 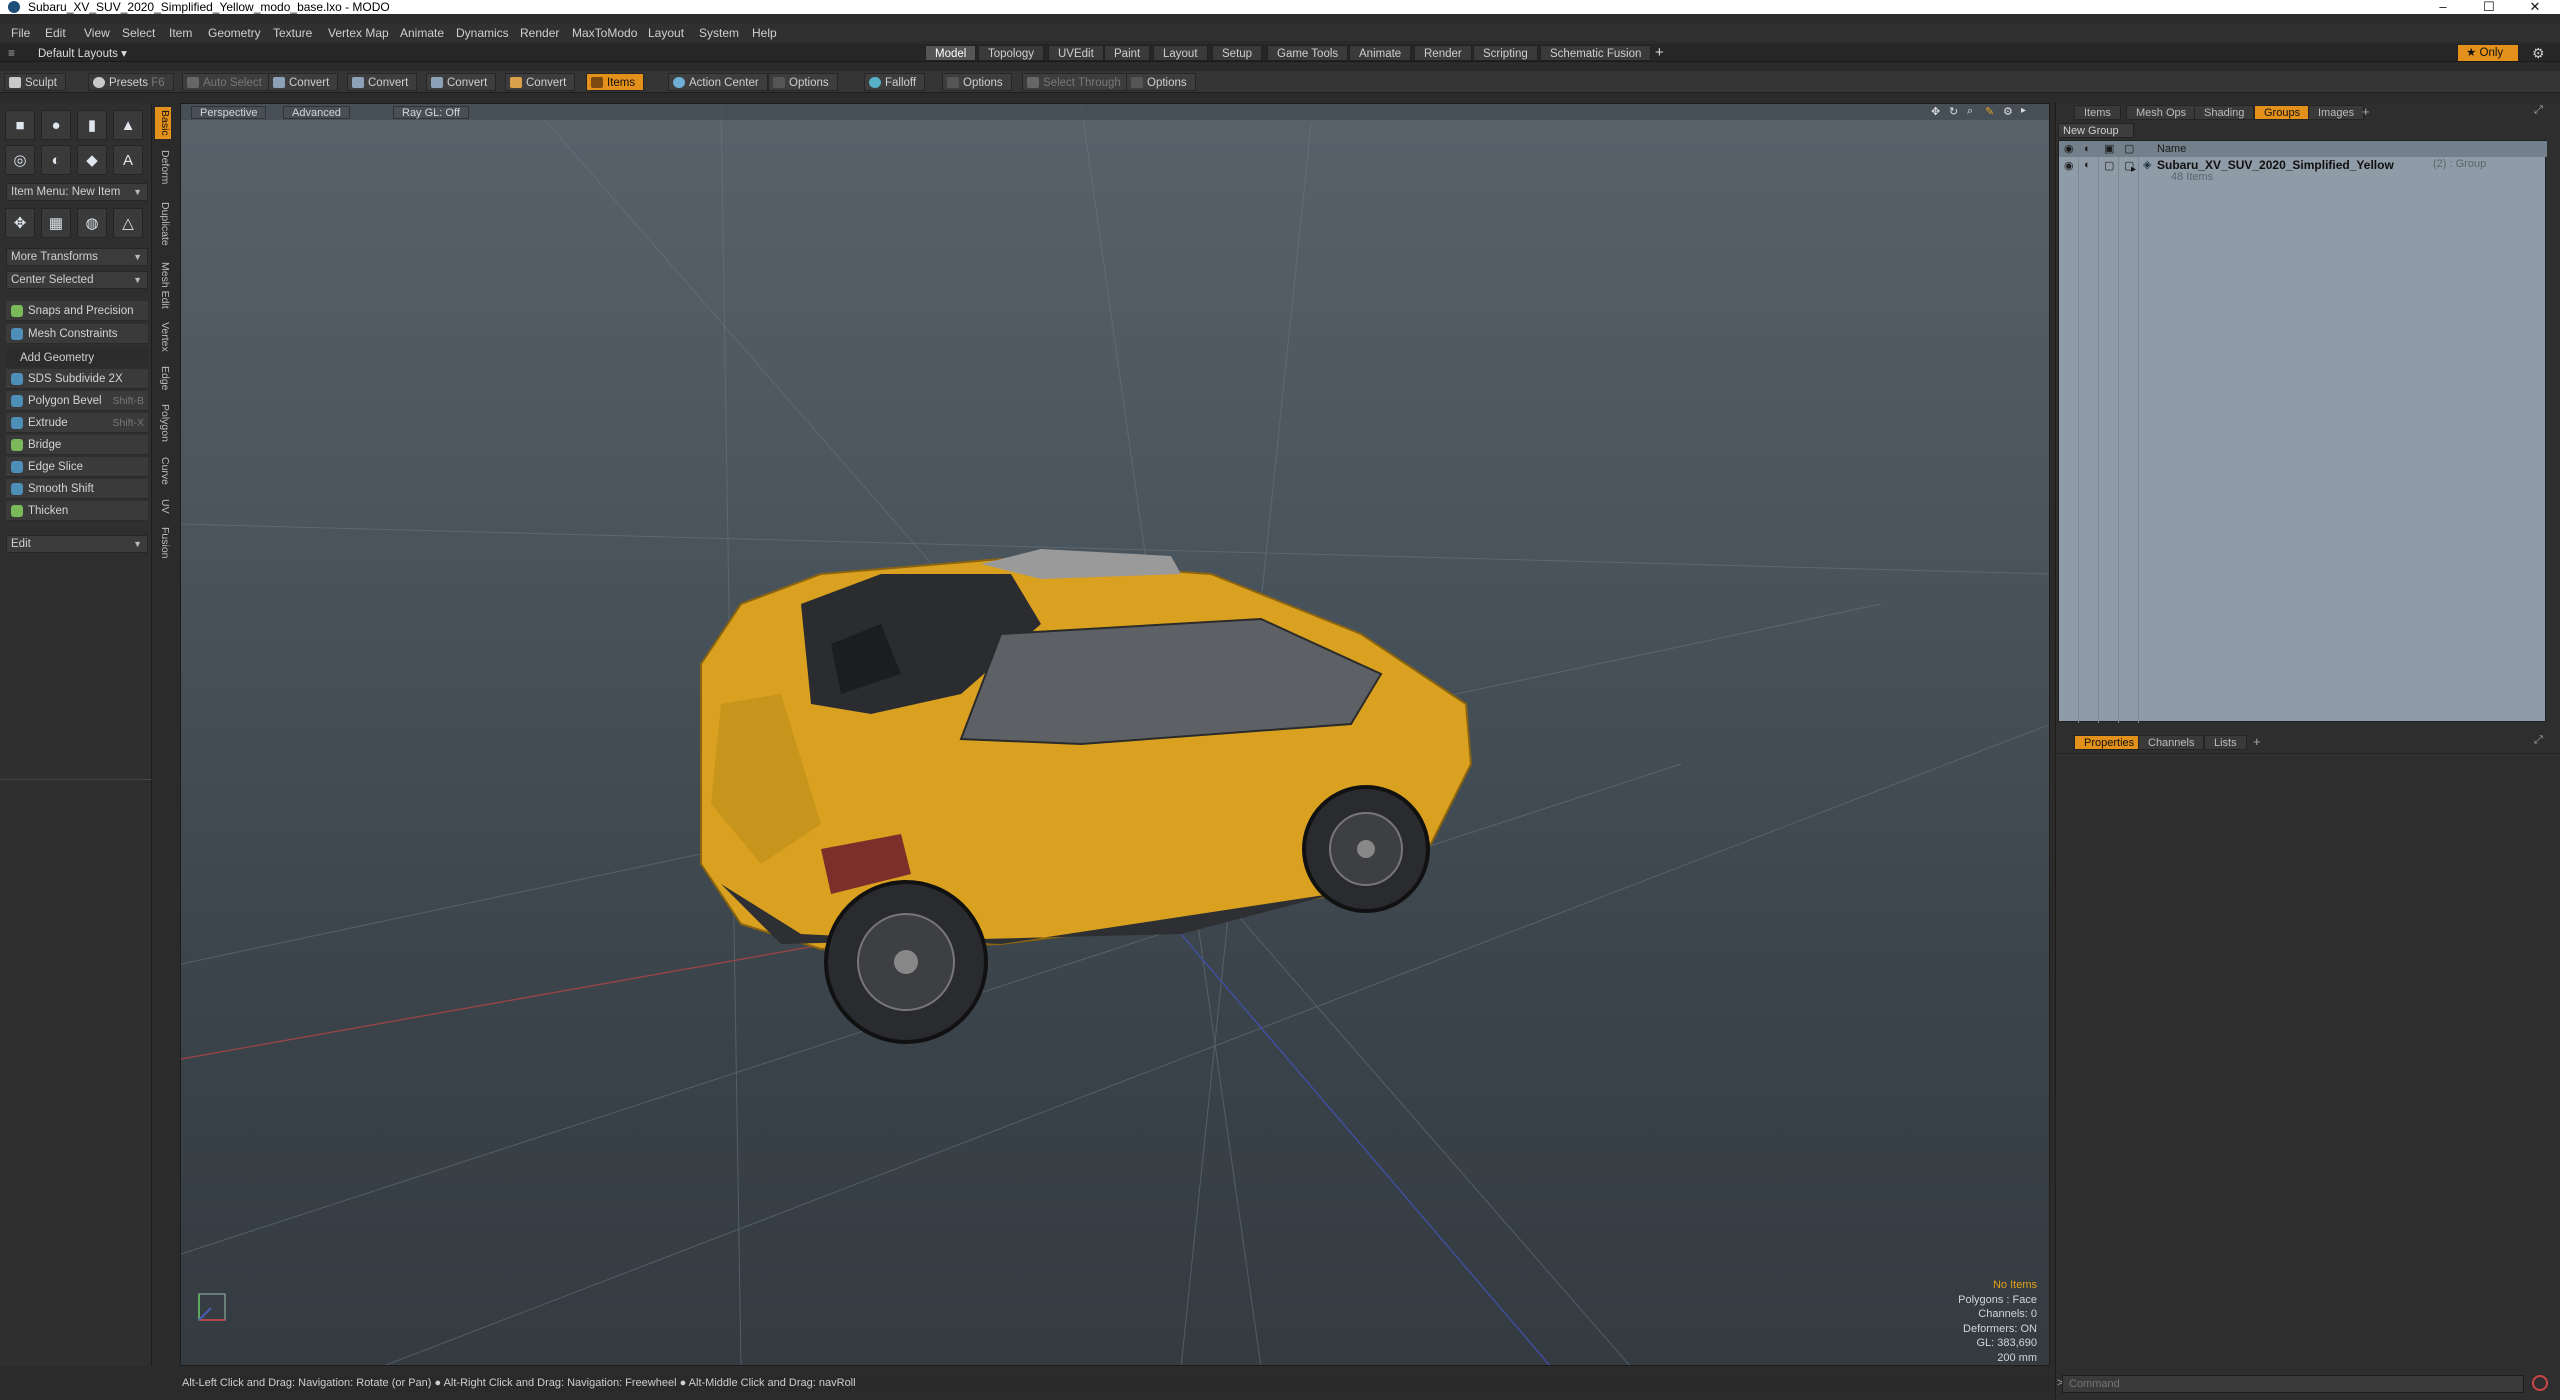 I want to click on command-input, so click(x=2293, y=1384).